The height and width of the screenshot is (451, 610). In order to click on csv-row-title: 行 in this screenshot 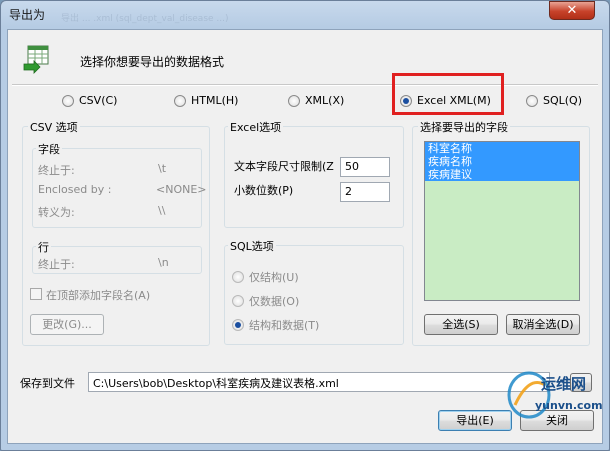, I will do `click(43, 247)`.